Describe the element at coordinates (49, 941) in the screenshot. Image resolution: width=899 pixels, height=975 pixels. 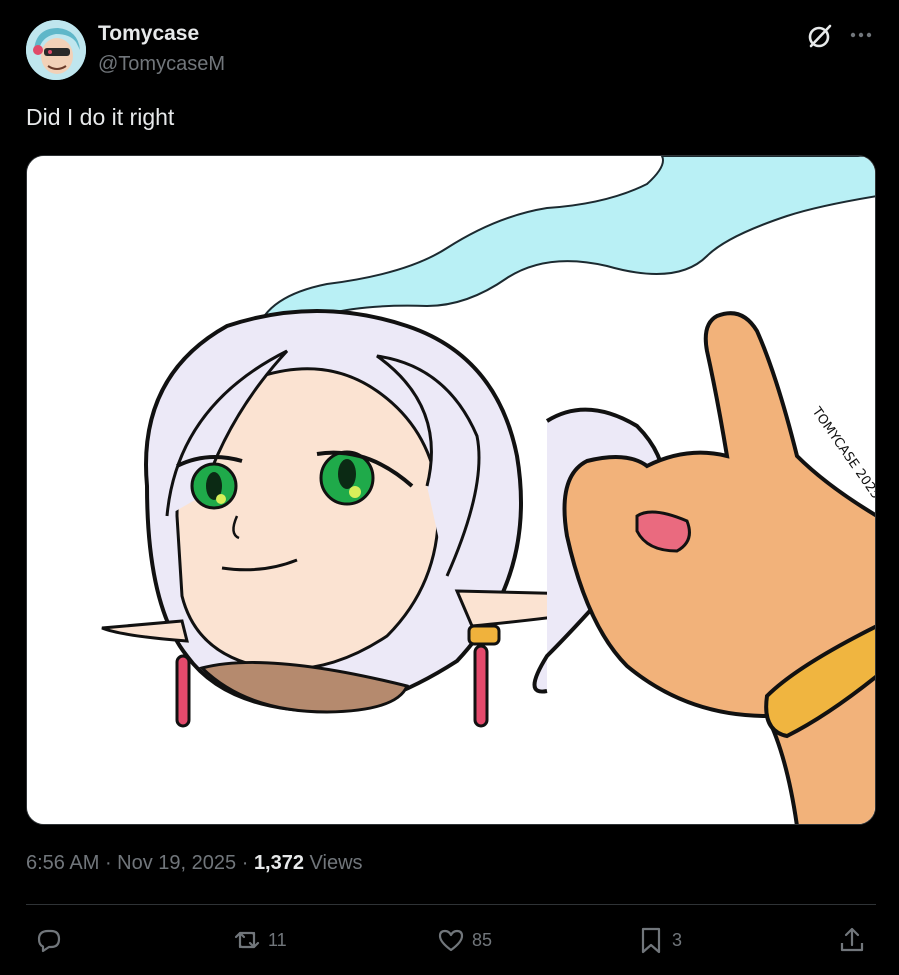
I see `reply-icon` at that location.